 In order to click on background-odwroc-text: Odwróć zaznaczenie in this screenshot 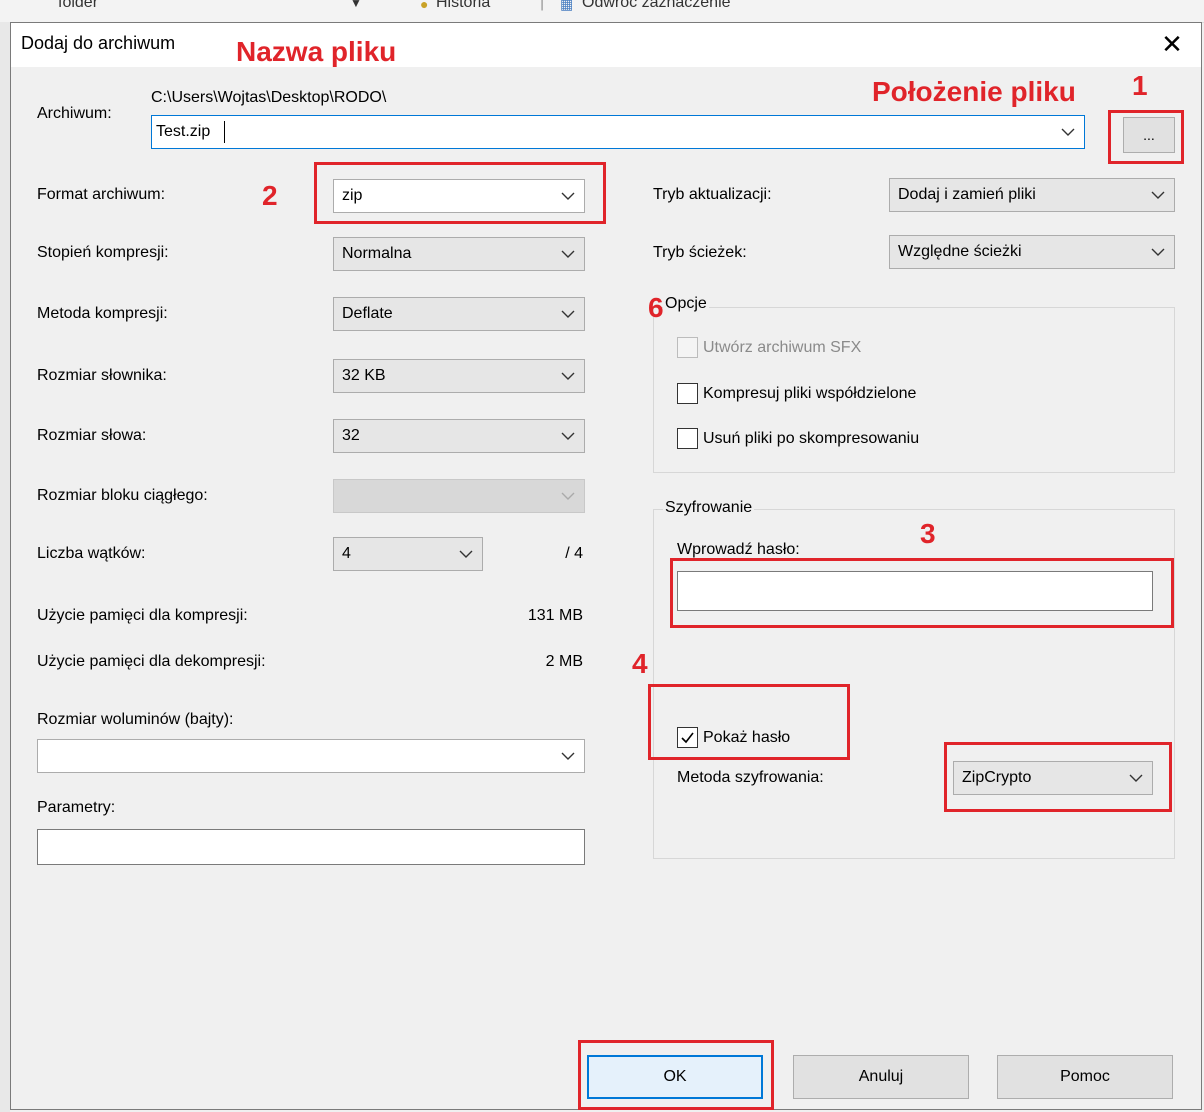, I will do `click(656, 5)`.